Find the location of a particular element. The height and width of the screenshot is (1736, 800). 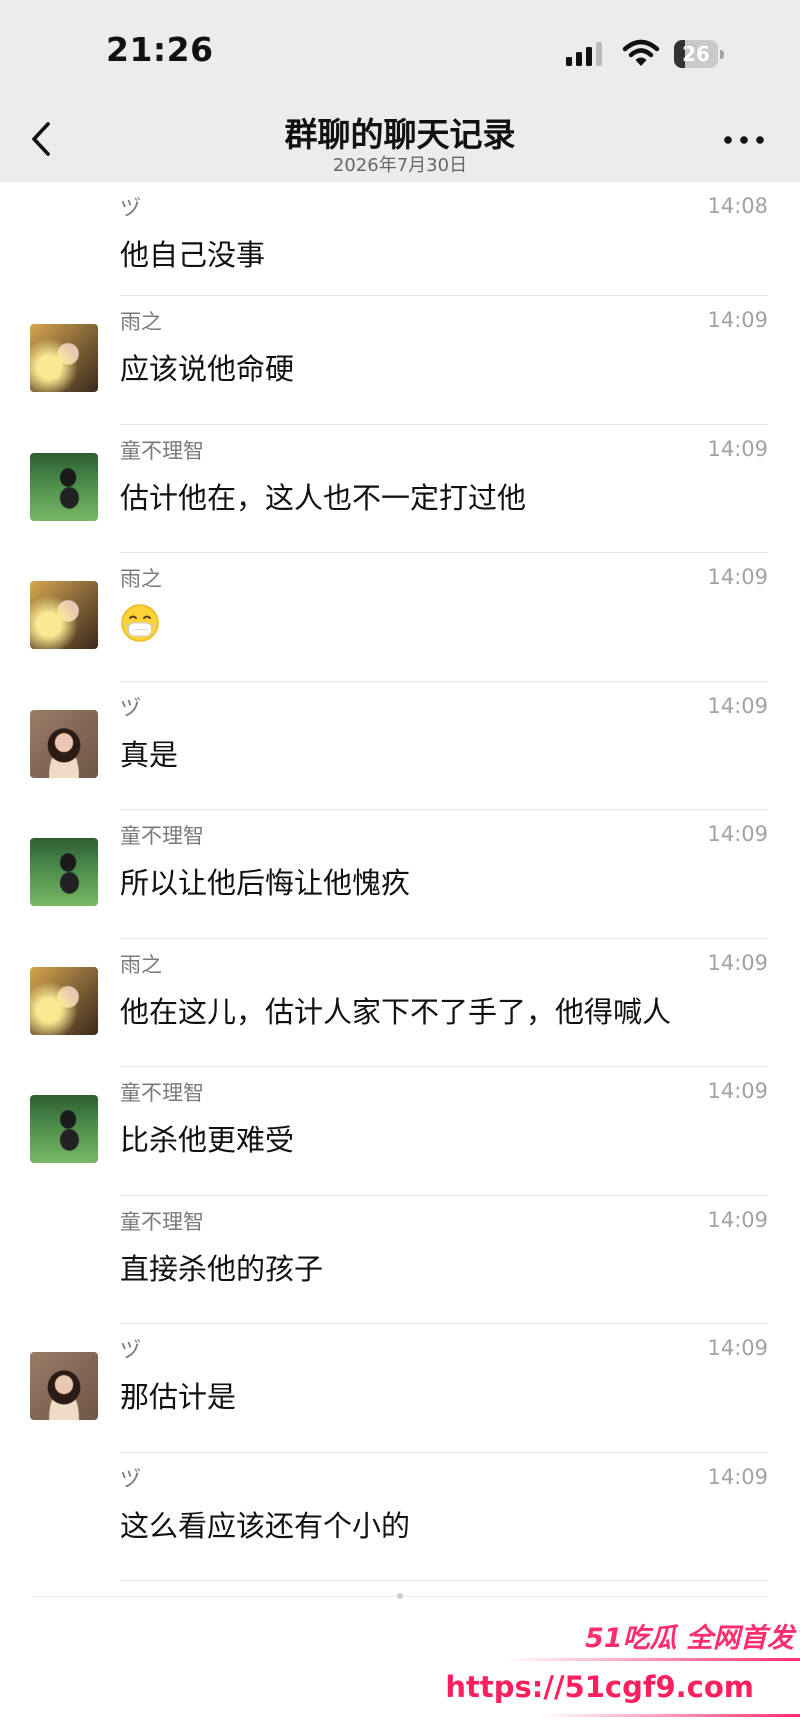

message-row: ヅ 14:09 那估计是 is located at coordinates (400, 1388).